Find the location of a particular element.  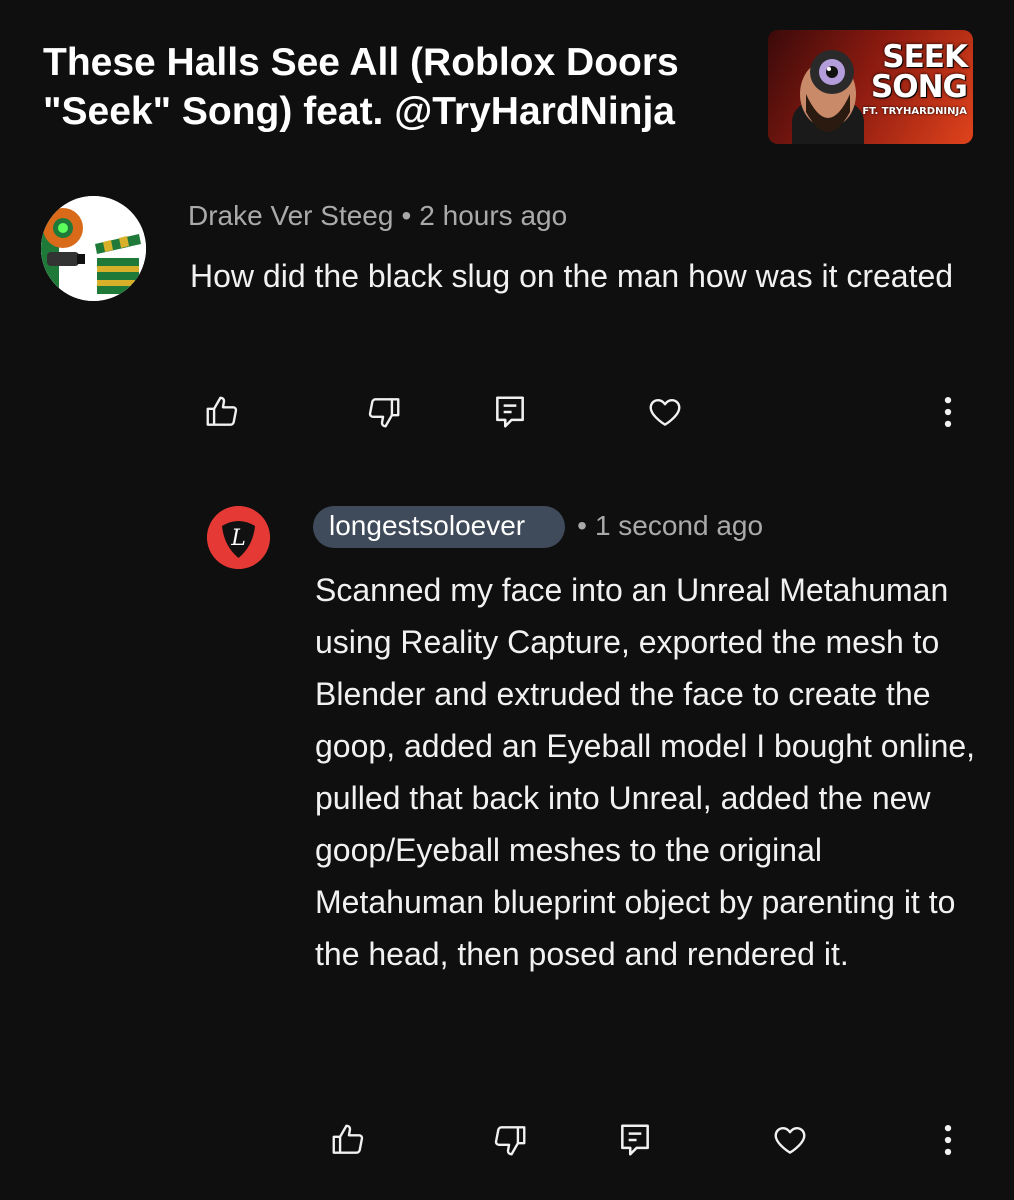

reply-meta: longestsoloever • 1 second ago is located at coordinates (538, 527).